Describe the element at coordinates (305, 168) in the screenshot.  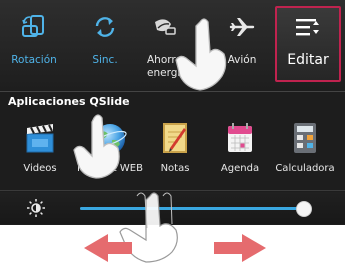
I see `qslide-app-calculator-label: Calculadora` at that location.